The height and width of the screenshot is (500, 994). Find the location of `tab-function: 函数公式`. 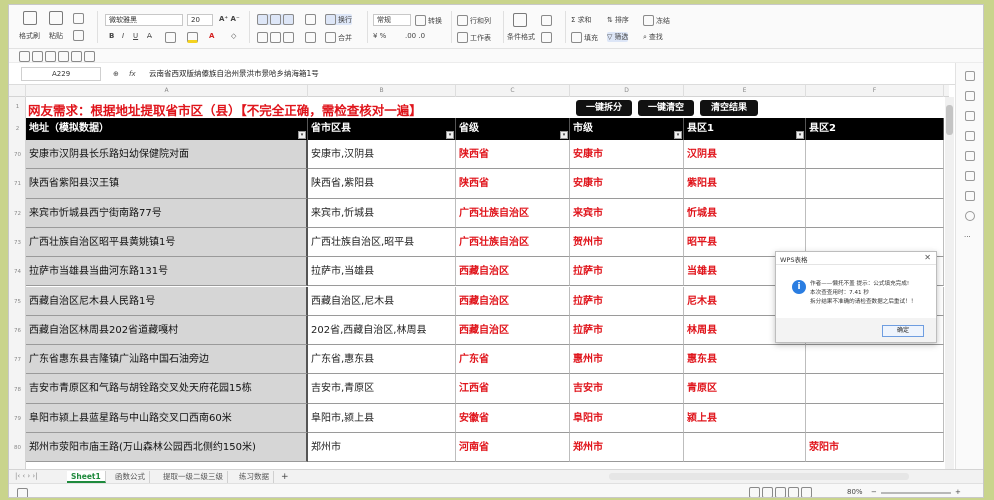

tab-function: 函数公式 is located at coordinates (130, 477).